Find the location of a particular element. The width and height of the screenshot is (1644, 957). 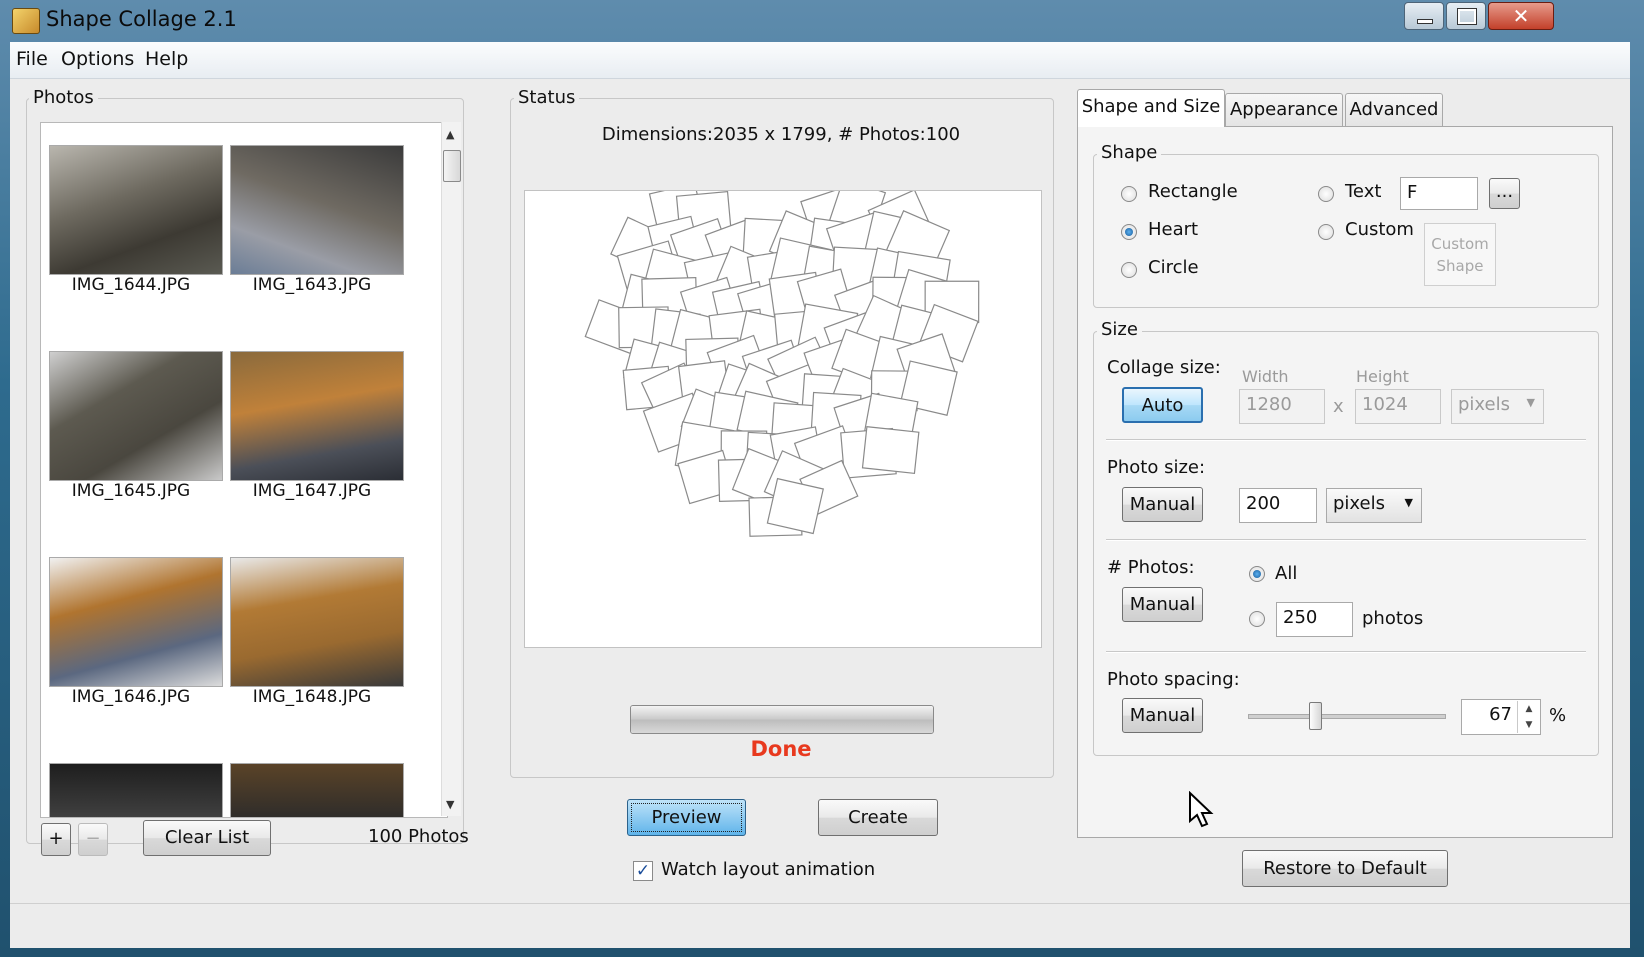

photos-legend: Photos is located at coordinates (63, 97).